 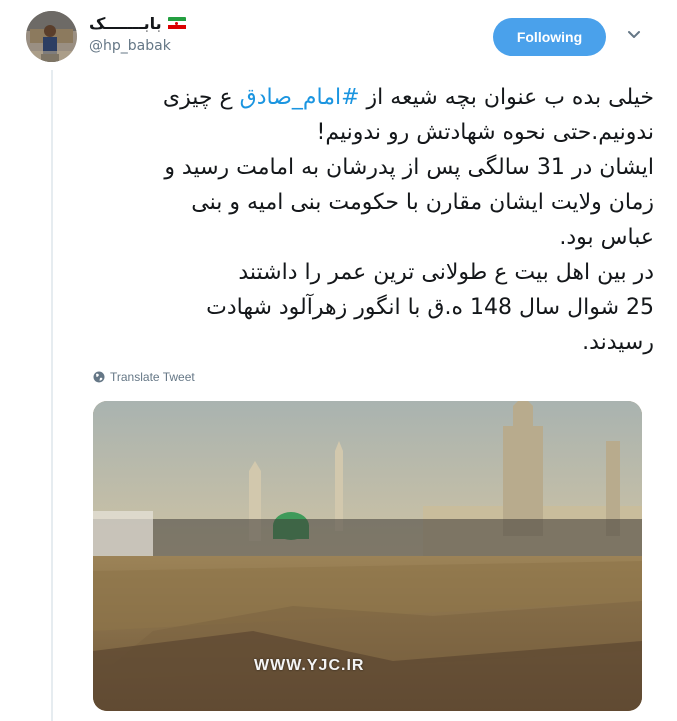 I want to click on author-name-row: بابـــــــک, so click(x=137, y=23).